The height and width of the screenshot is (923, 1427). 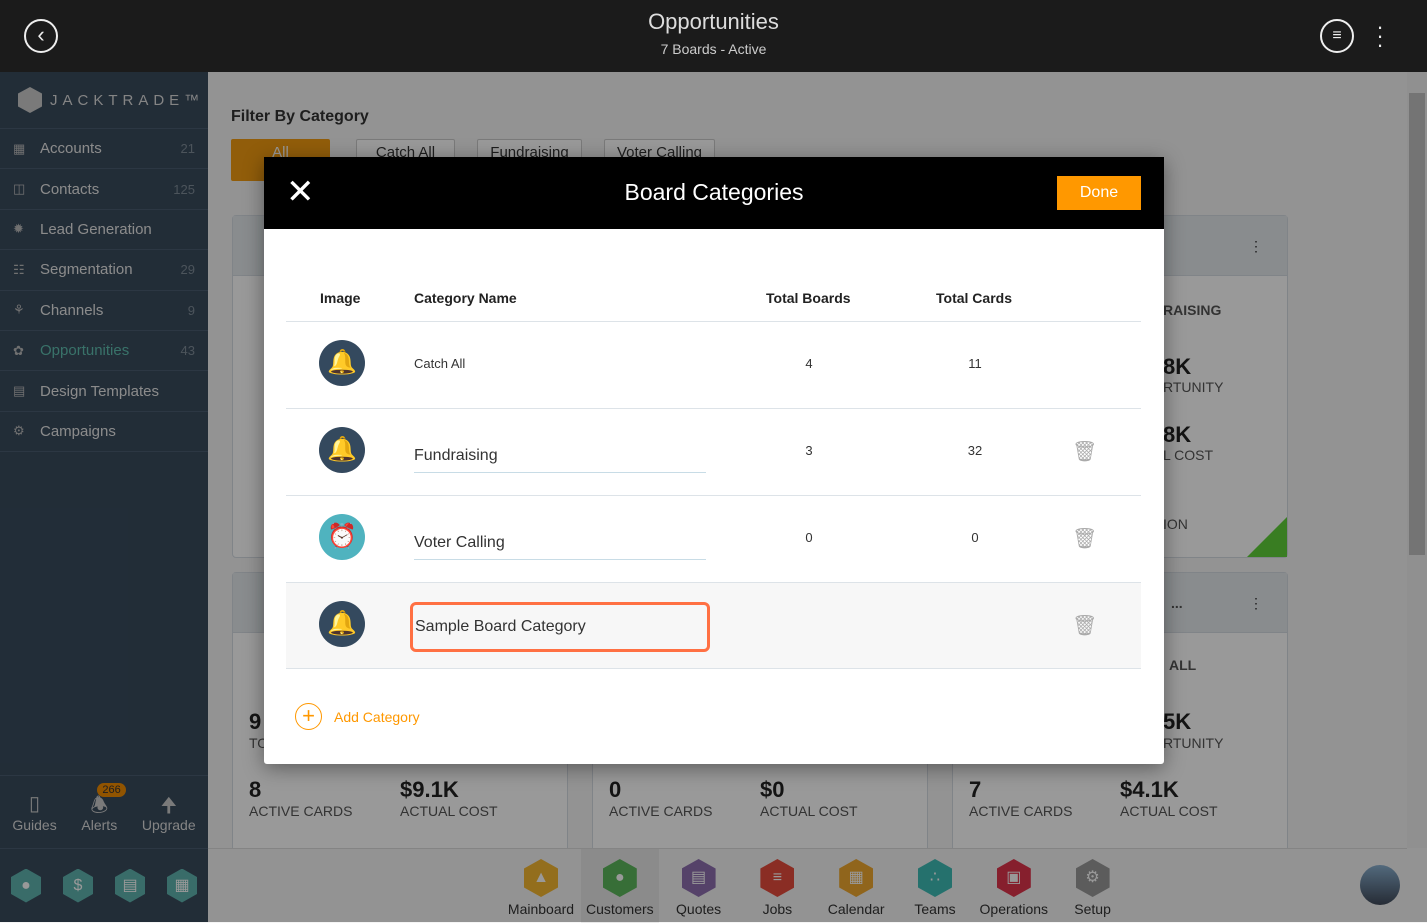 What do you see at coordinates (713, 625) in the screenshot?
I see `category-row: 🔔 Sample Board Category 🗑` at bounding box center [713, 625].